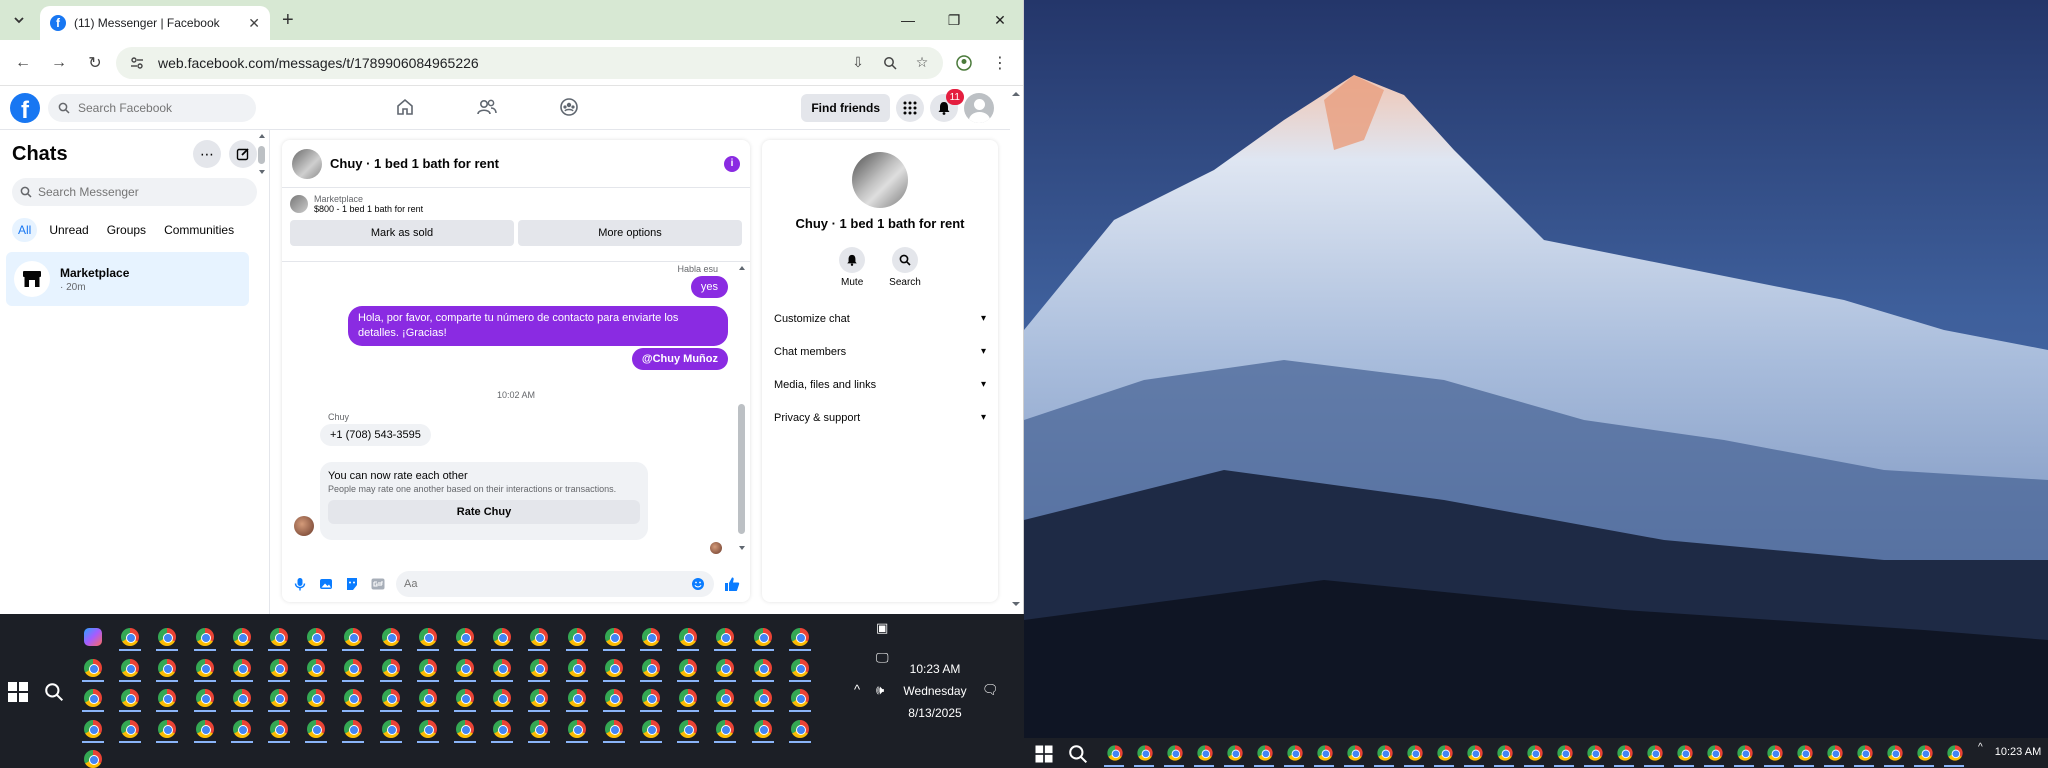 Image resolution: width=2048 pixels, height=768 pixels. What do you see at coordinates (880, 417) in the screenshot?
I see `privacy-support-section: Privacy & support ▾` at bounding box center [880, 417].